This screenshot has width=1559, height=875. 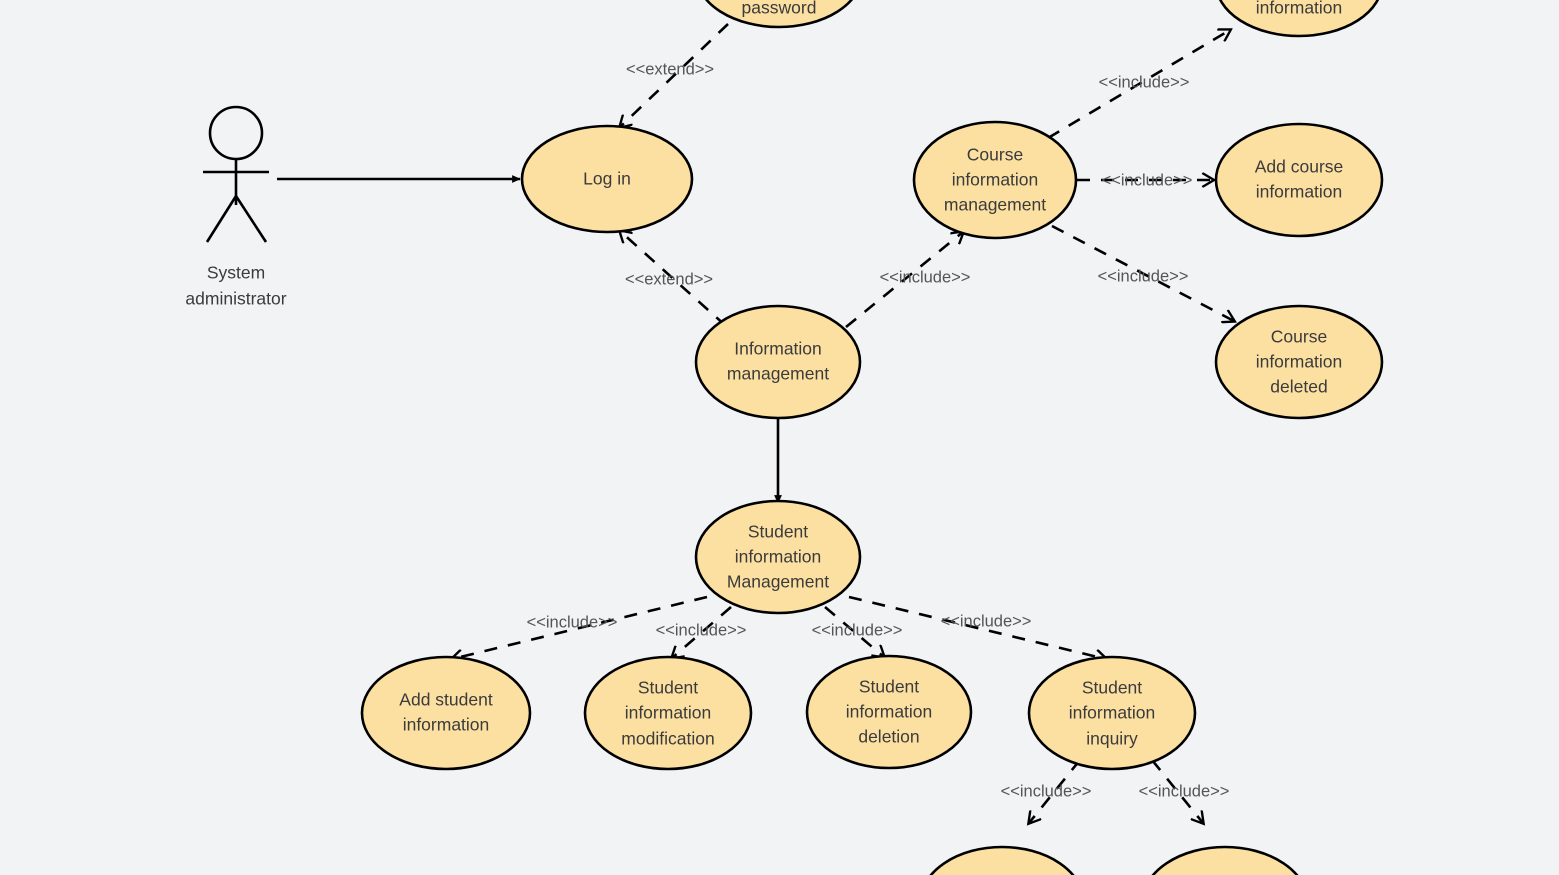 I want to click on stereotype-coursemgmt-modify: <<include>>, so click(x=1144, y=82).